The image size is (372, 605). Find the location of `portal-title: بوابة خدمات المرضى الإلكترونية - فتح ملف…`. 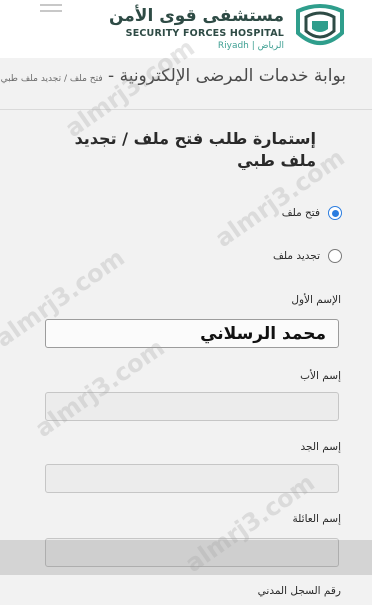

portal-title: بوابة خدمات المرضى الإلكترونية - فتح ملف… is located at coordinates (173, 76).